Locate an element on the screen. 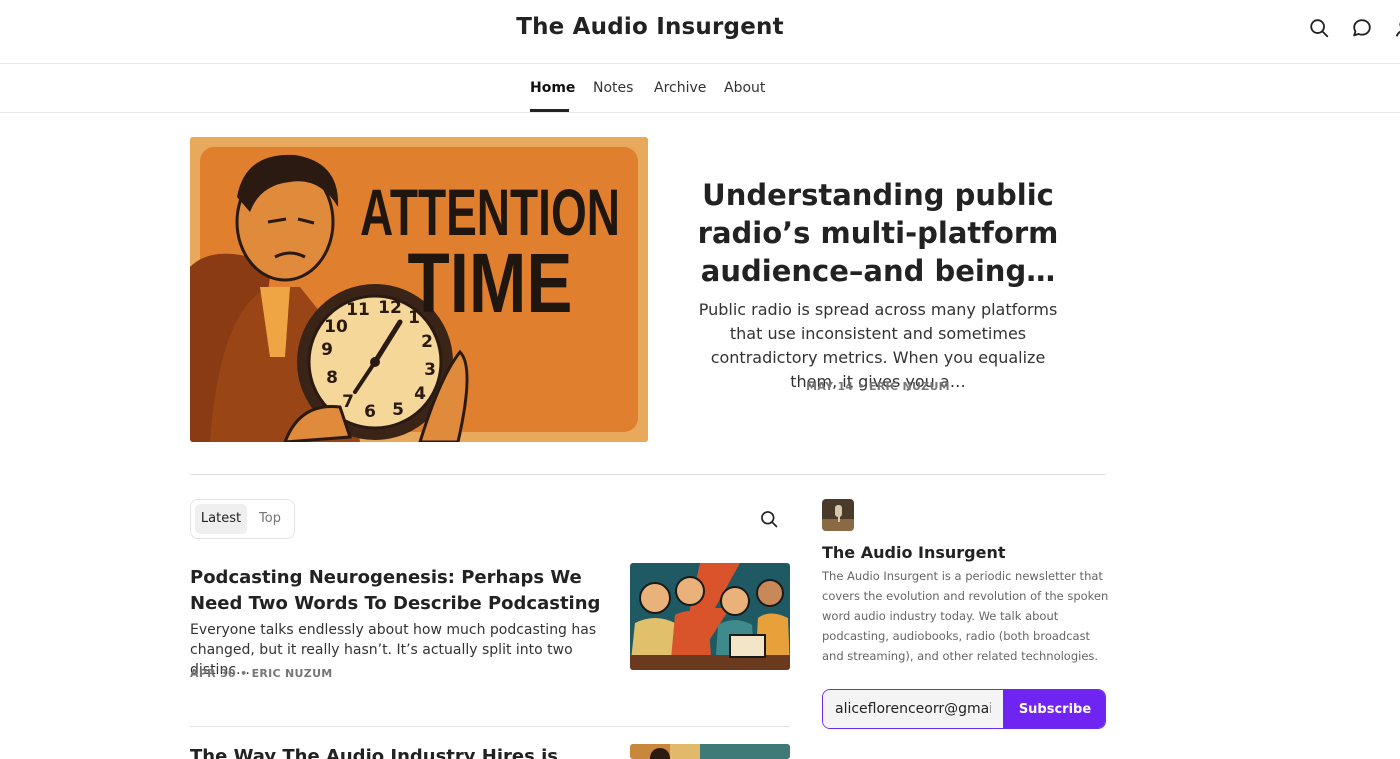 This screenshot has width=1400, height=759. email-field is located at coordinates (913, 709).